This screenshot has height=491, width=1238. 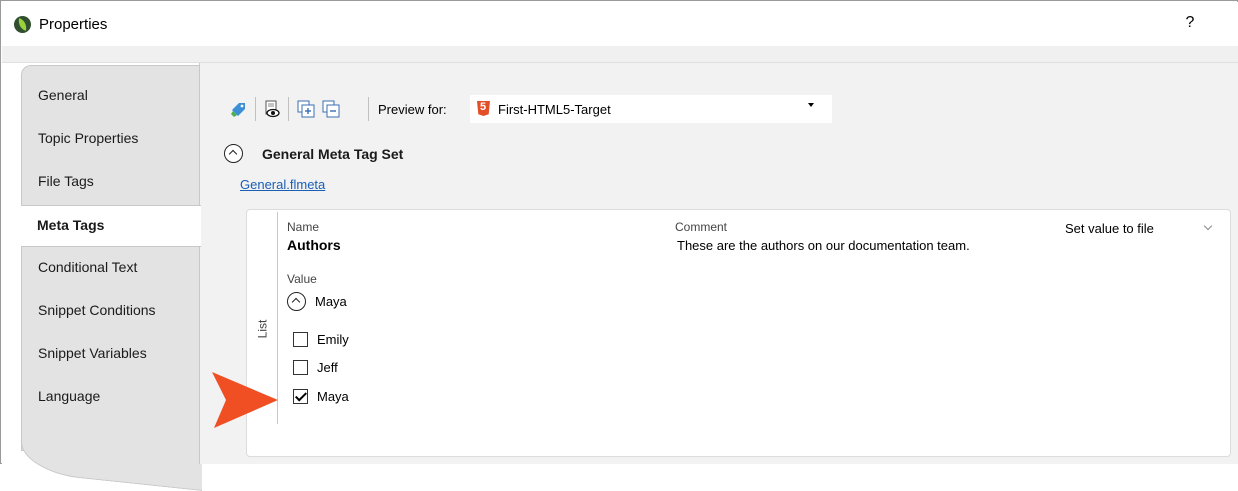 I want to click on checkbox-maya, so click(x=300, y=396).